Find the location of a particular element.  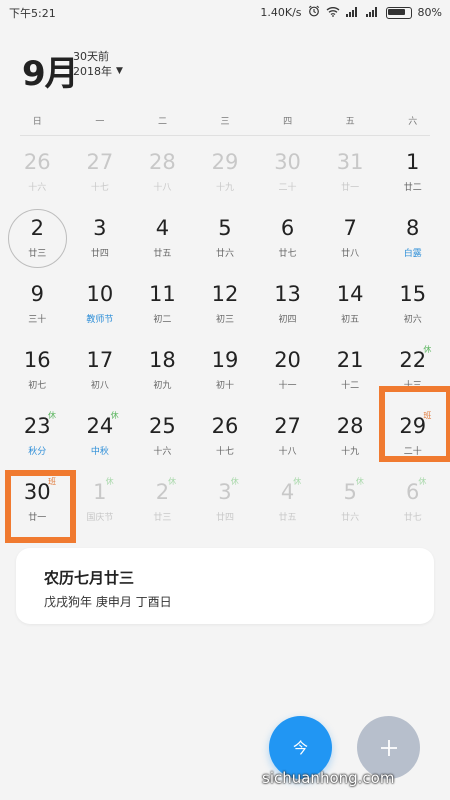

day-detail-card: 农历七月廿三 戊戌狗年 庚申月 丁酉日 is located at coordinates (225, 586).